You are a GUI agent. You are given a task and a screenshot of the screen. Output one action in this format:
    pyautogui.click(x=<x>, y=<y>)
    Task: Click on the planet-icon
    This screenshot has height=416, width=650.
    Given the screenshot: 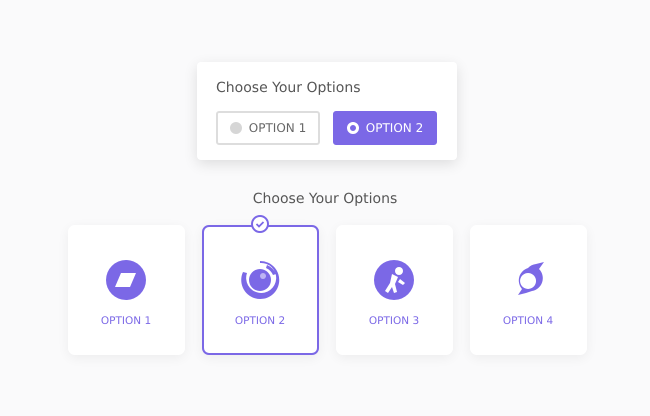 What is the action you would take?
    pyautogui.click(x=260, y=280)
    